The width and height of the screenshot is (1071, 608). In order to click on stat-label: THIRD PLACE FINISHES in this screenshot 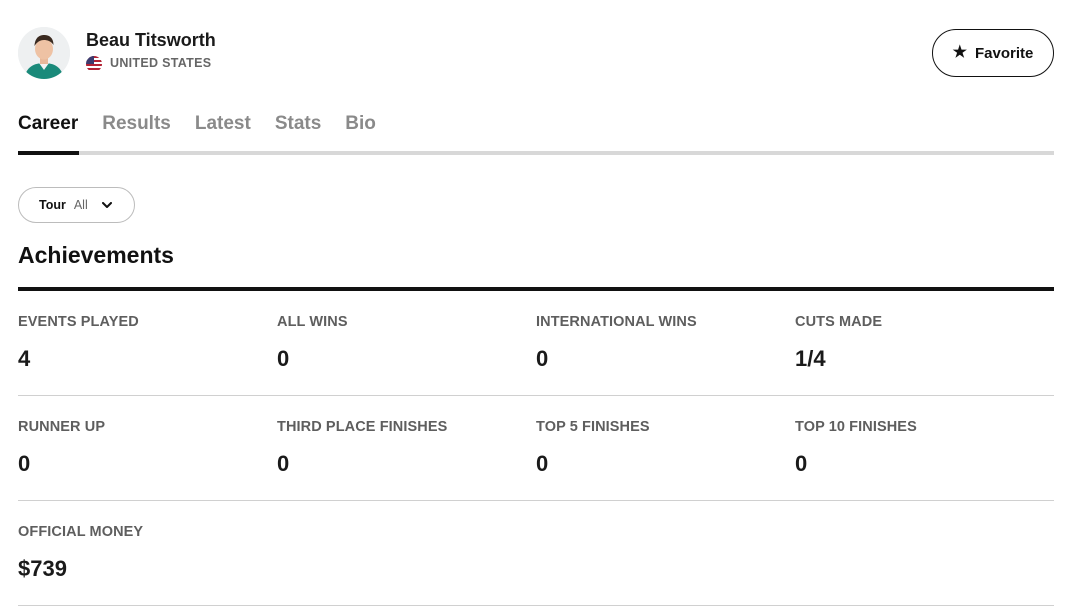, I will do `click(362, 427)`.